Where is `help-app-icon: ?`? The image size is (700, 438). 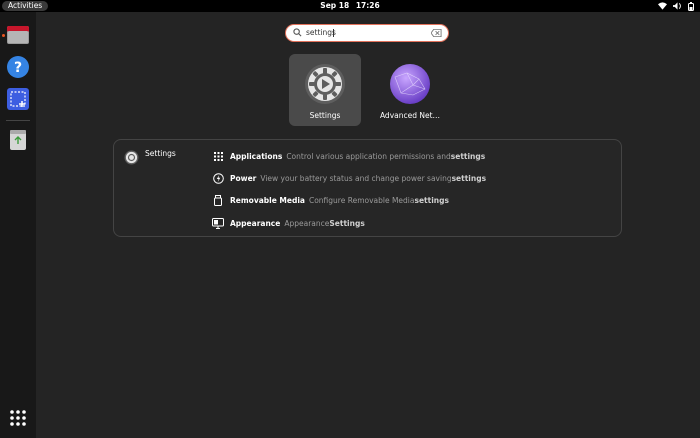
help-app-icon: ? is located at coordinates (18, 67).